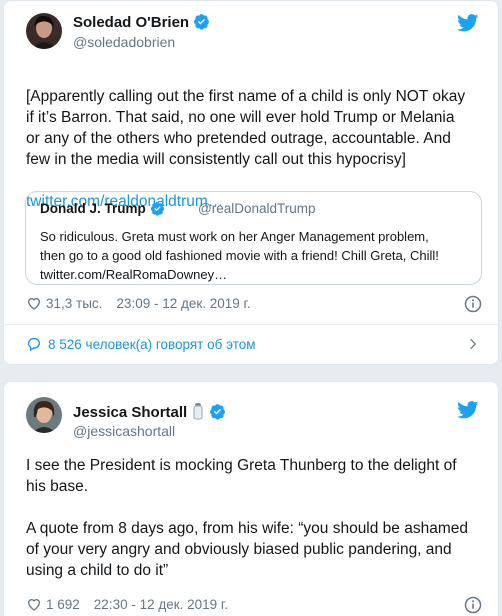 The height and width of the screenshot is (616, 502). What do you see at coordinates (102, 208) in the screenshot?
I see `quoted-author-name: Donald J. Trump` at bounding box center [102, 208].